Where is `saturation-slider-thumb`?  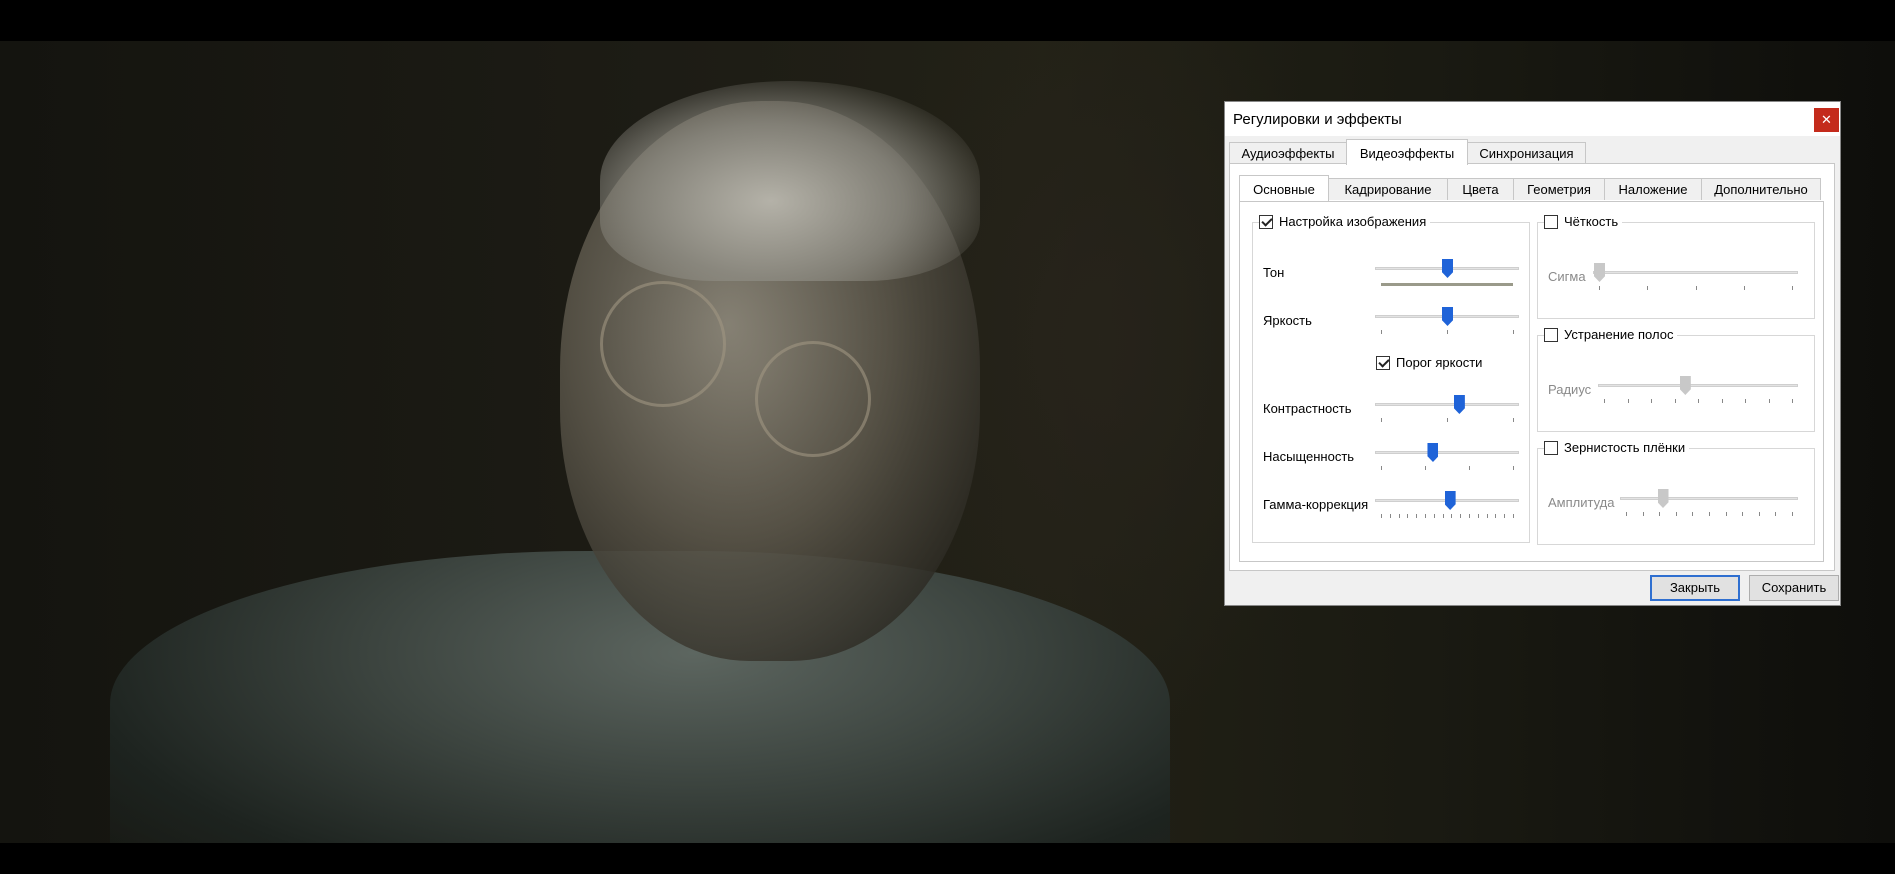
saturation-slider-thumb is located at coordinates (1433, 452).